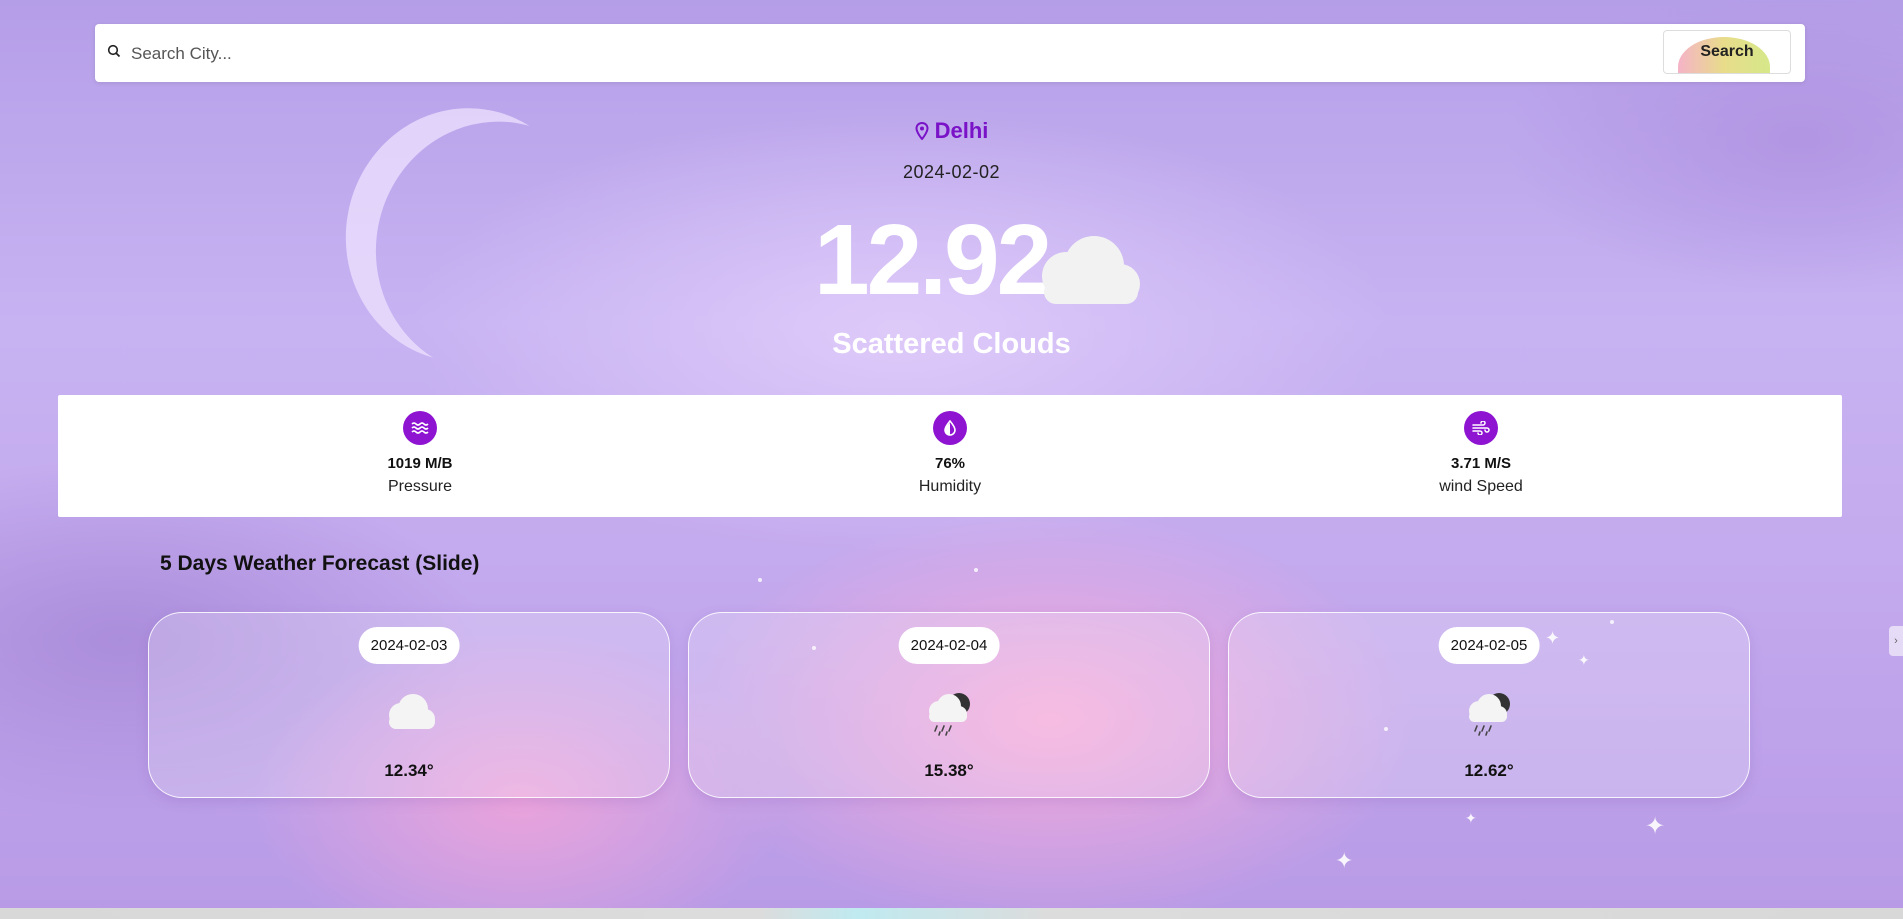  I want to click on city-name: Delhi, so click(961, 130).